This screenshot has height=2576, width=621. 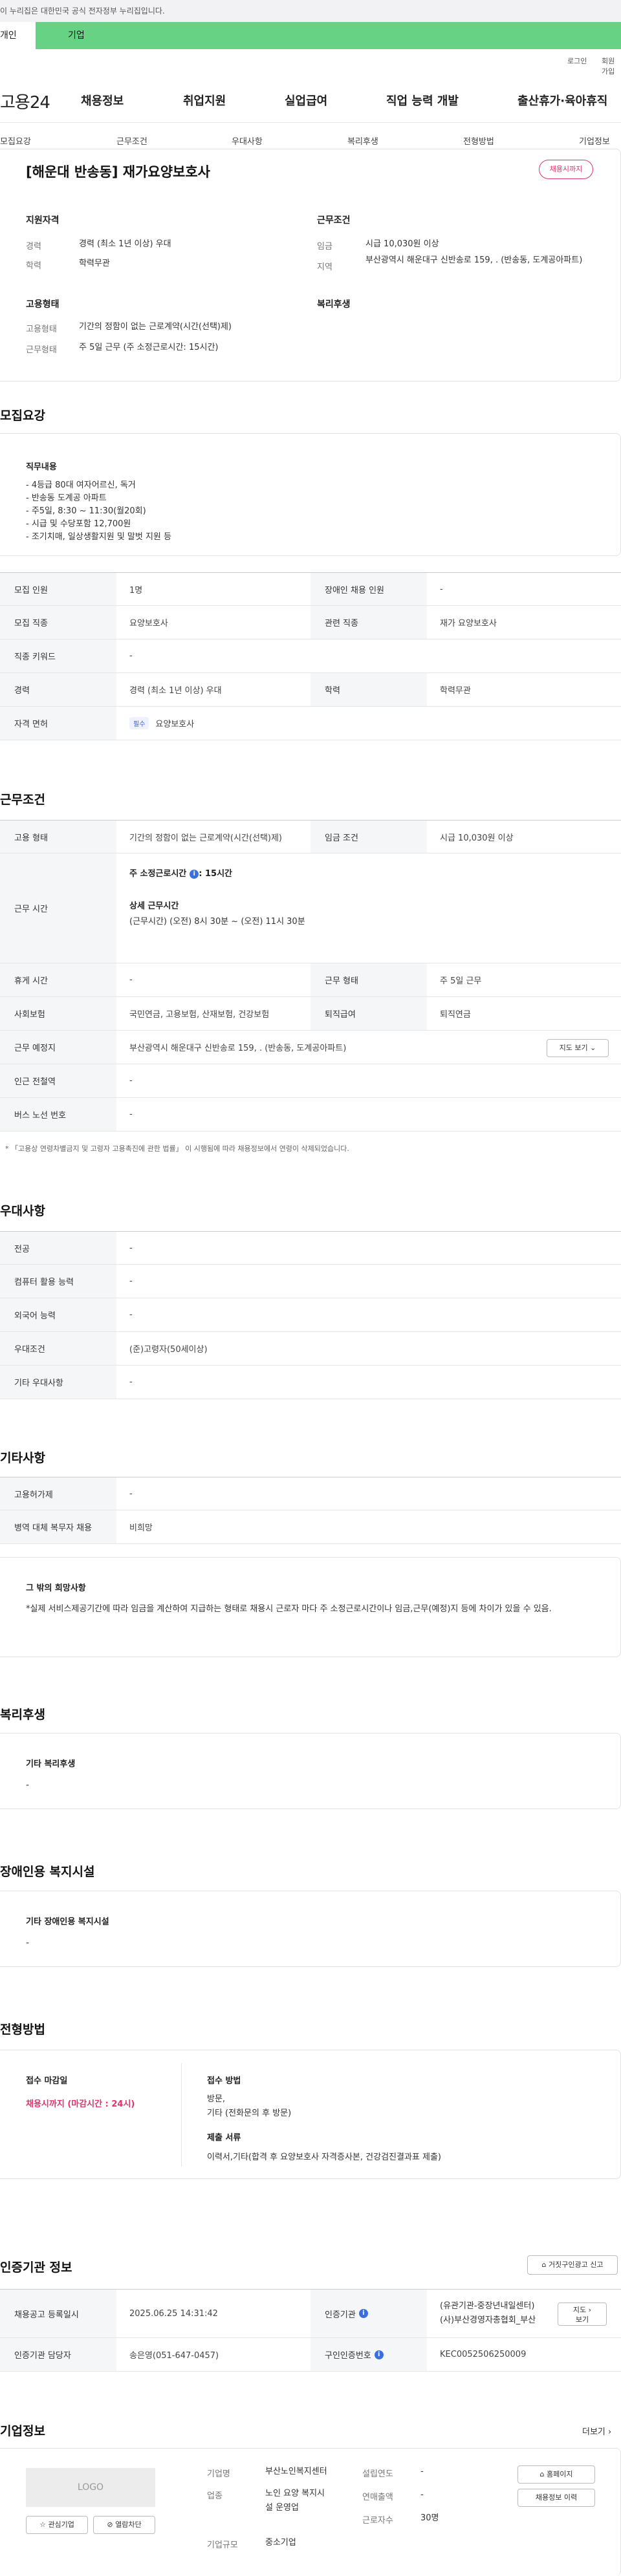 What do you see at coordinates (81, 485) in the screenshot?
I see `duties-line: - 4등급 80대 여자어르신, 독거` at bounding box center [81, 485].